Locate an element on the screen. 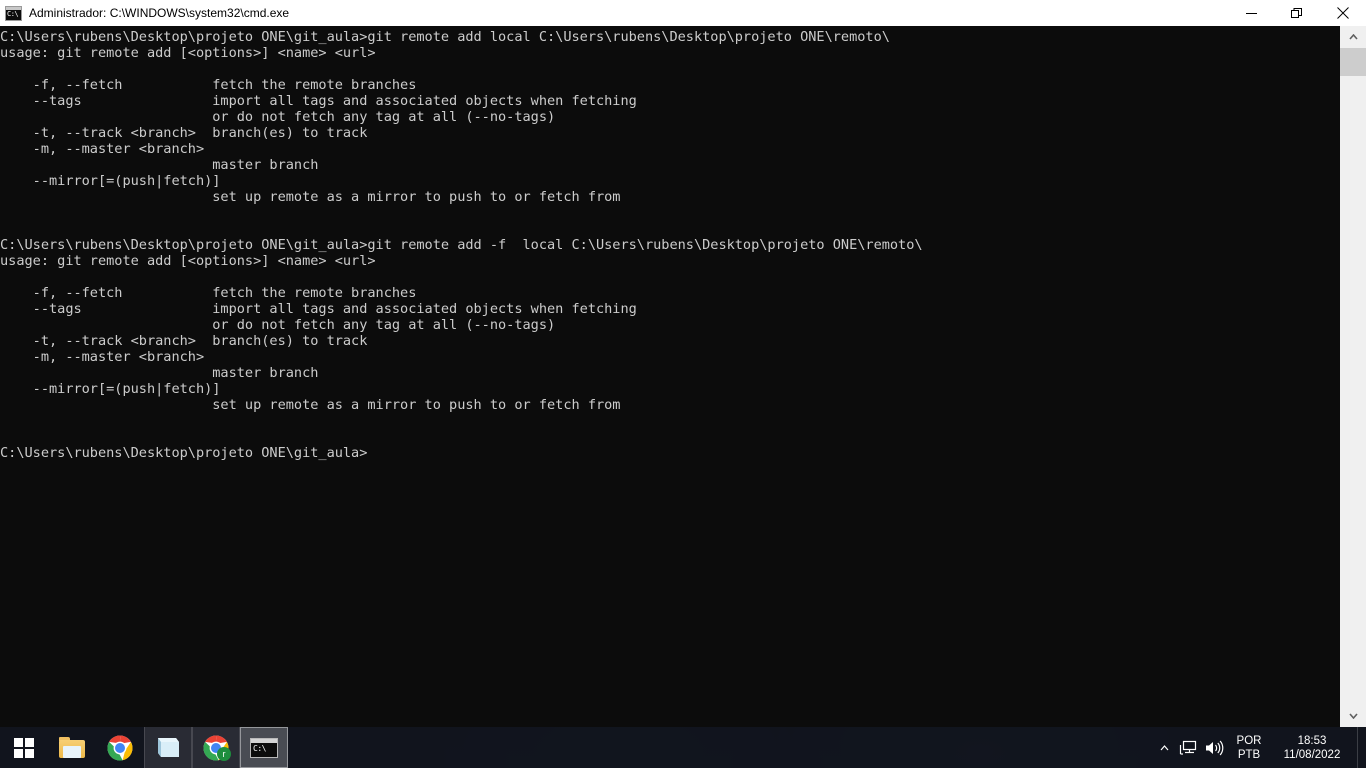  network-button is located at coordinates (1188, 747).